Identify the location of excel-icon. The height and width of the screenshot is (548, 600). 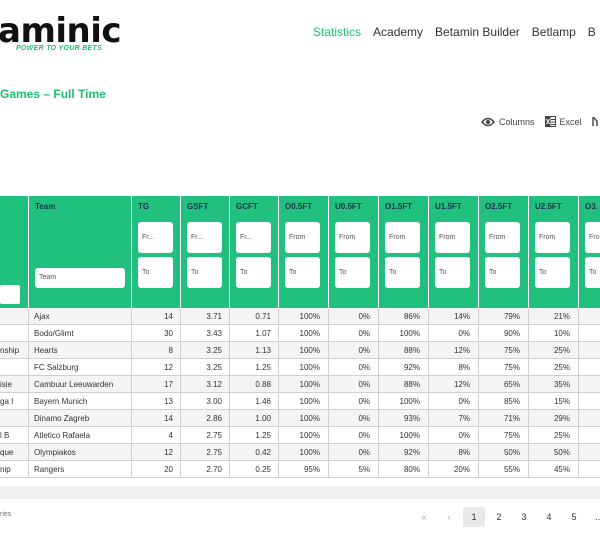
(550, 121).